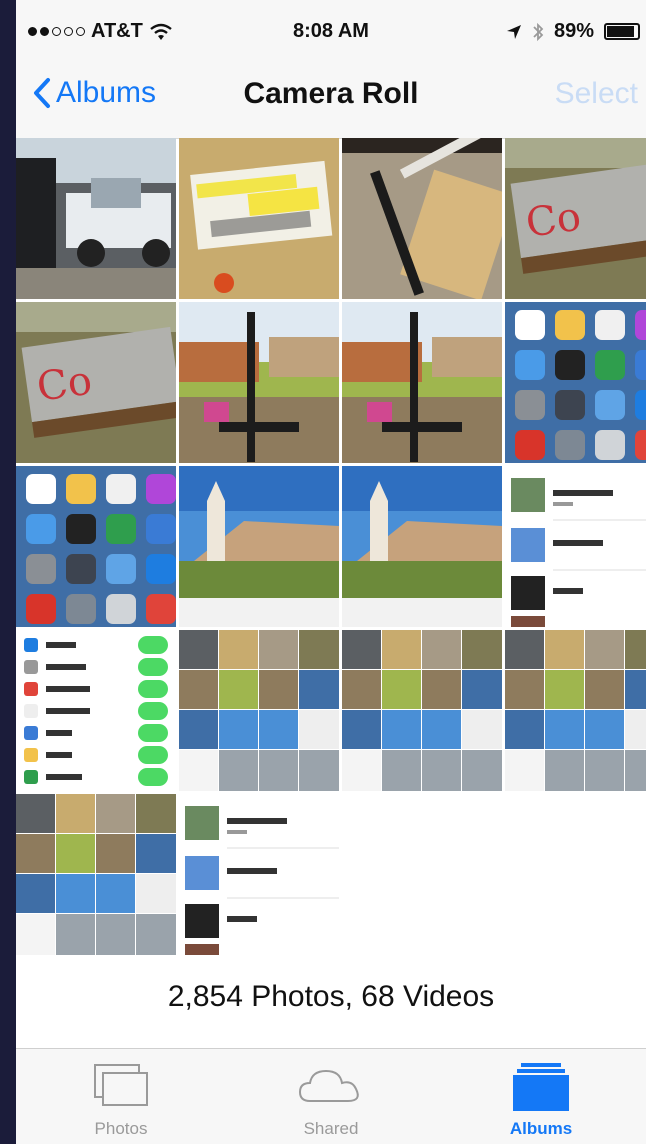 Image resolution: width=646 pixels, height=1144 pixels. Describe the element at coordinates (513, 31) in the screenshot. I see `location-arrow-icon` at that location.